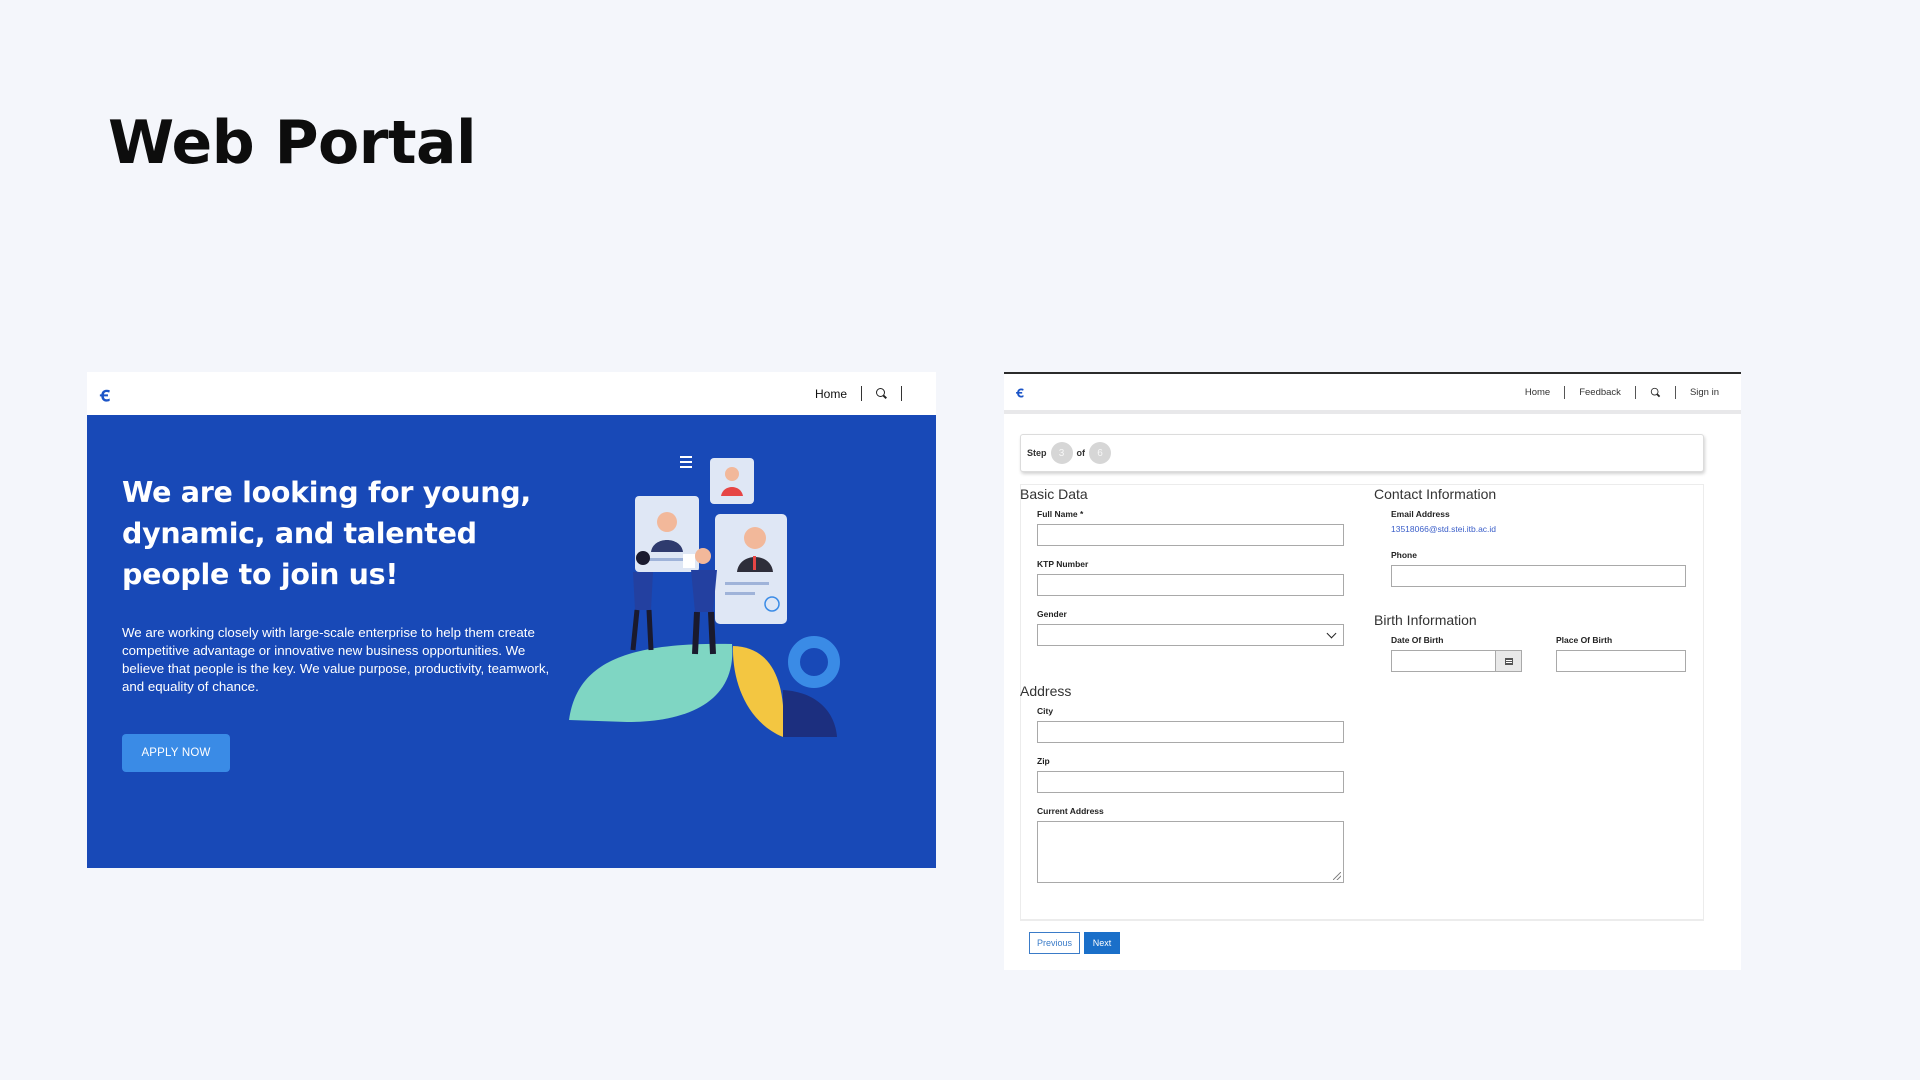 This screenshot has width=1920, height=1080. What do you see at coordinates (1070, 811) in the screenshot?
I see `current-address-label: Current Address` at bounding box center [1070, 811].